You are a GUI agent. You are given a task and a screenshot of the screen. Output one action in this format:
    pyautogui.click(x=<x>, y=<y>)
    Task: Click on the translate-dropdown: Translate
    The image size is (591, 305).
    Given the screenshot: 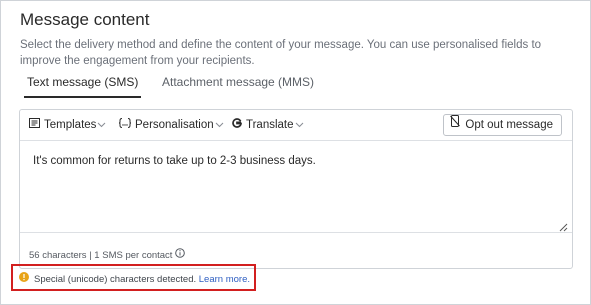 What is the action you would take?
    pyautogui.click(x=268, y=125)
    